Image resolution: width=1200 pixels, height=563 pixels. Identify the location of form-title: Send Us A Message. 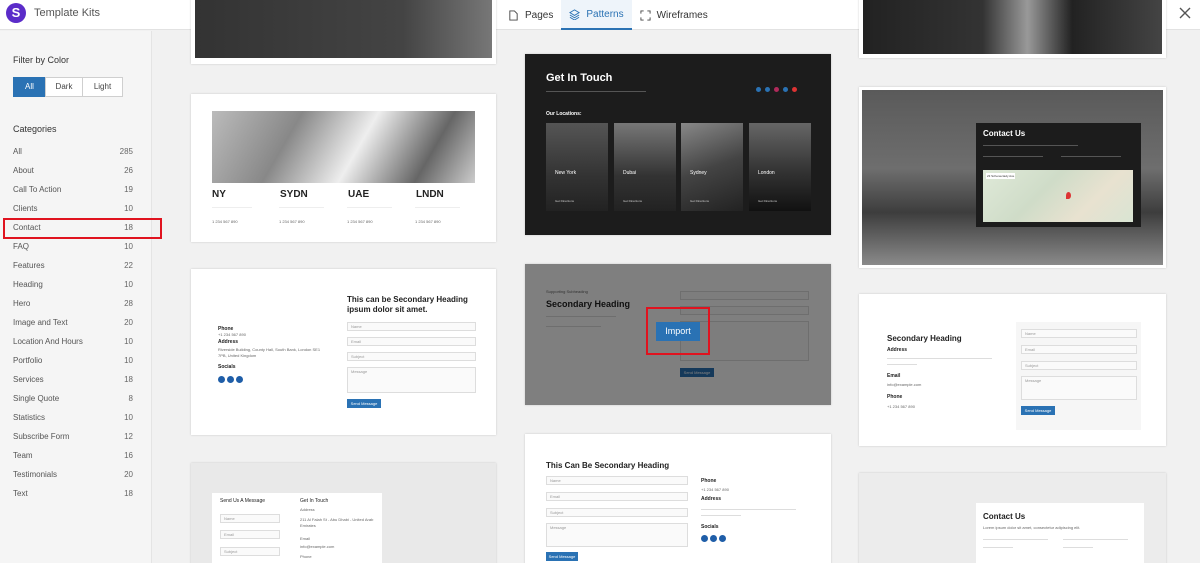
(243, 501).